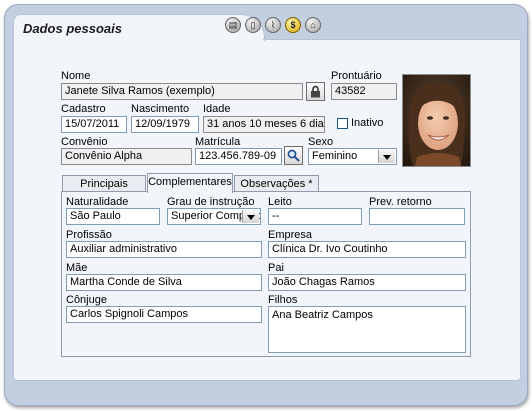 The height and width of the screenshot is (411, 532). I want to click on naturalidade-label: Naturalidade, so click(97, 202).